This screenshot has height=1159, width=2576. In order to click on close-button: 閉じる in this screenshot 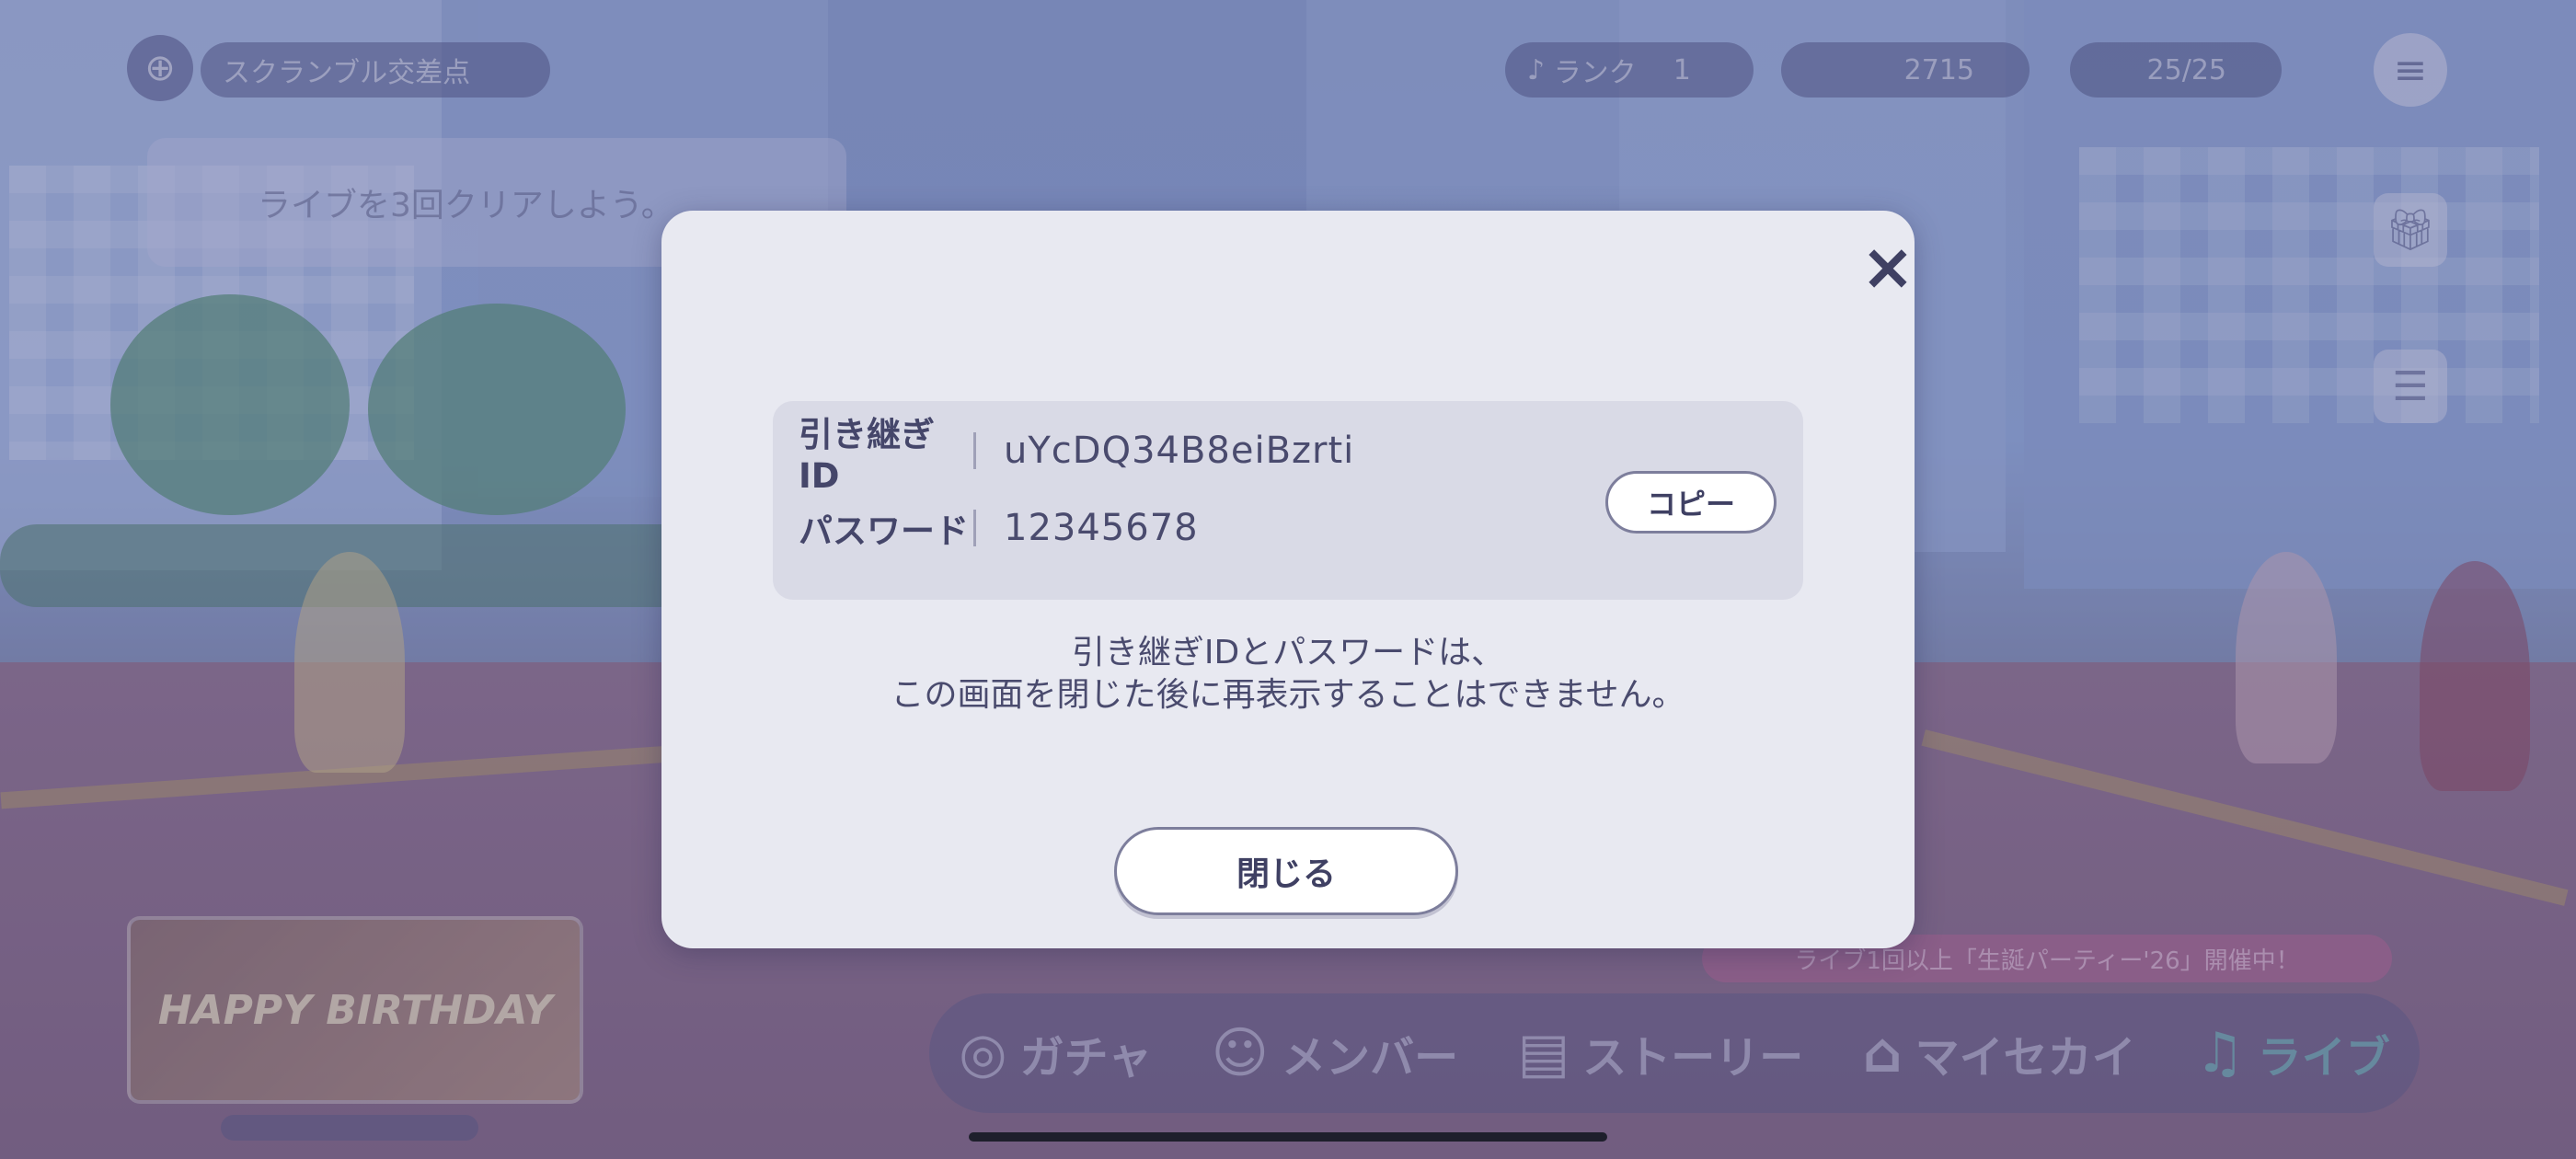, I will do `click(1286, 871)`.